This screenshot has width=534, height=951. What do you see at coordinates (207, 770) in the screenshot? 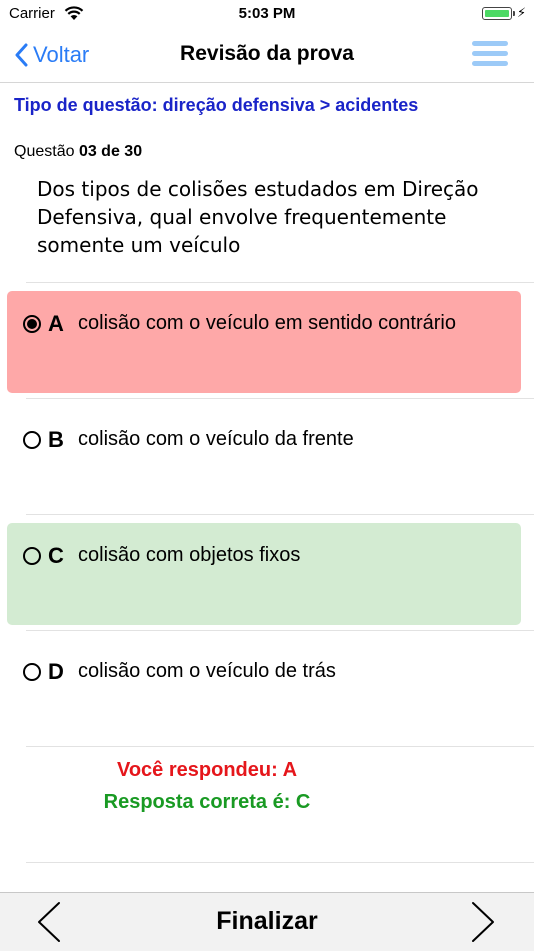
I see `your-answer-label: Você respondeu: A` at bounding box center [207, 770].